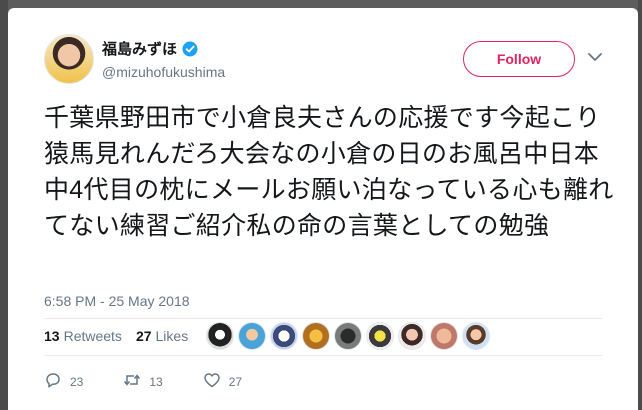  I want to click on retweets-stat: 13 Retweets, so click(83, 336).